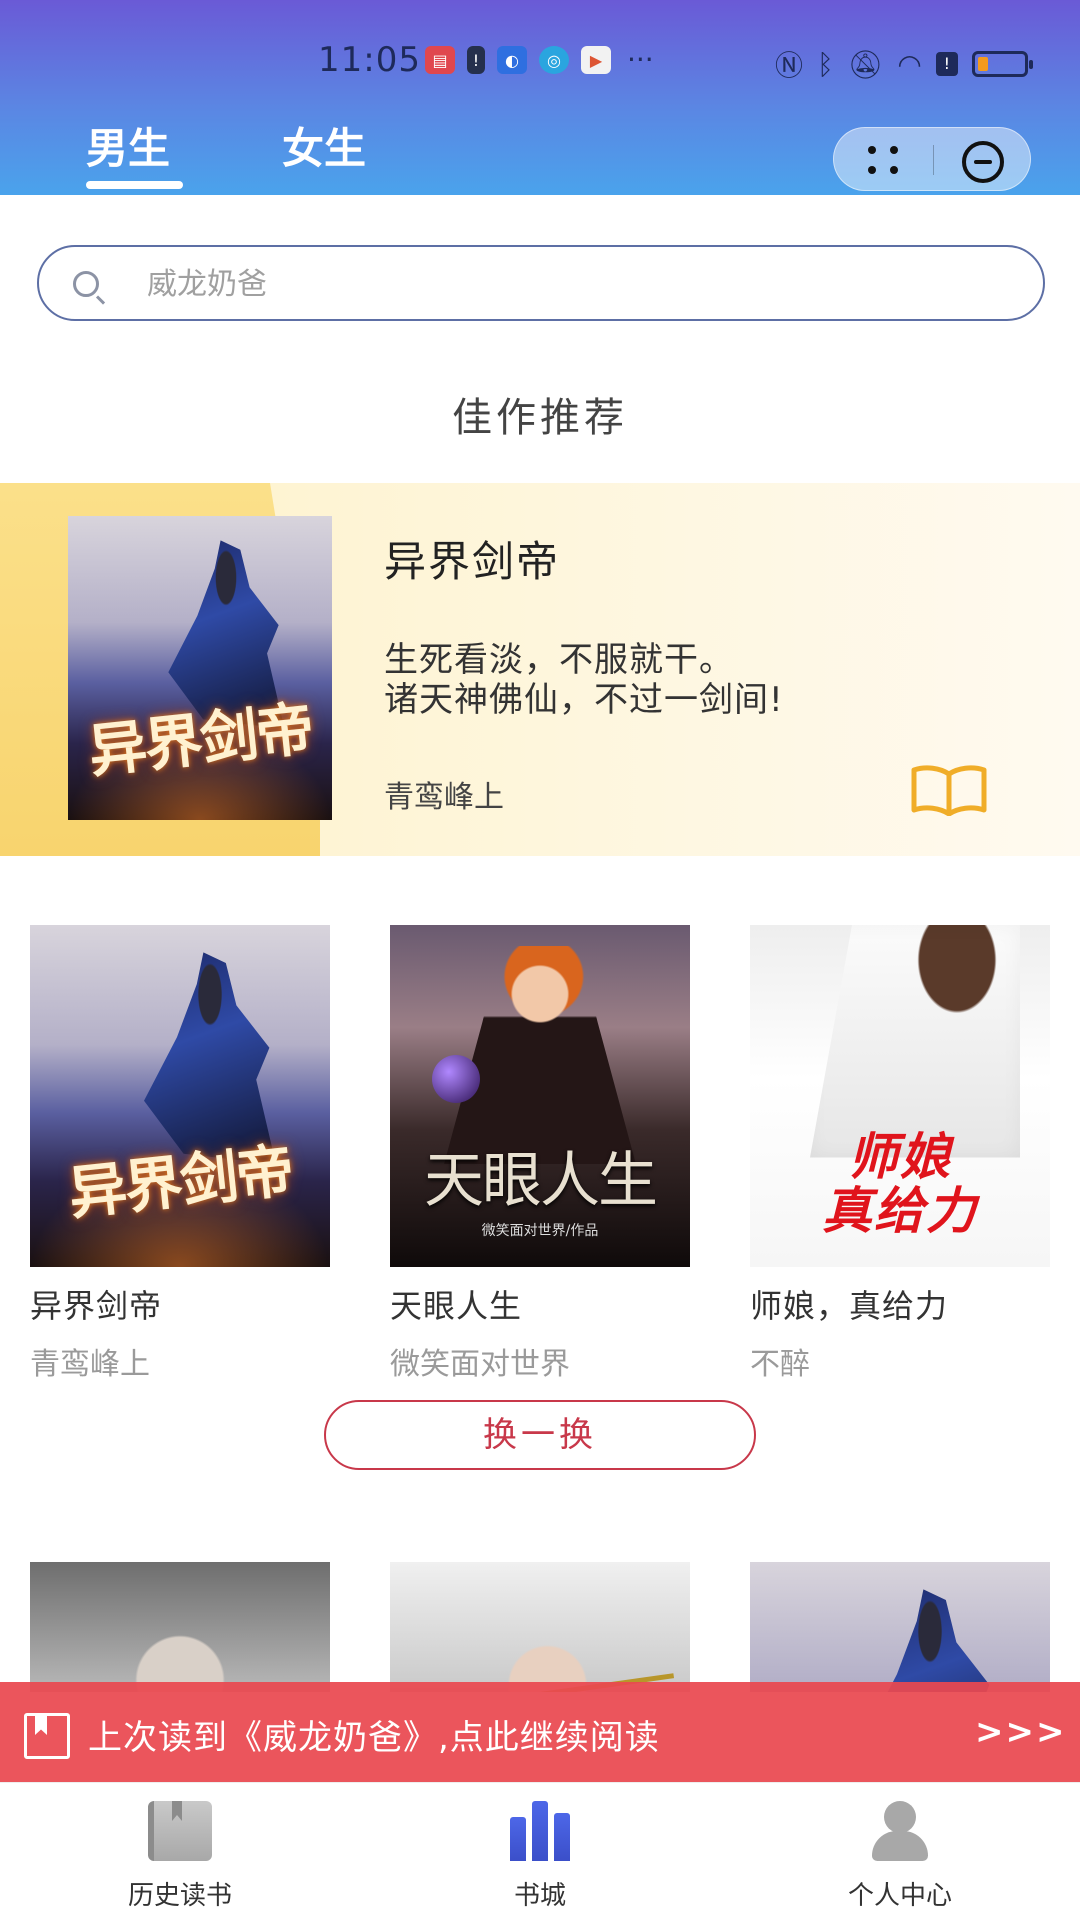  What do you see at coordinates (480, 1364) in the screenshot?
I see `book-author: 微笑面对世界` at bounding box center [480, 1364].